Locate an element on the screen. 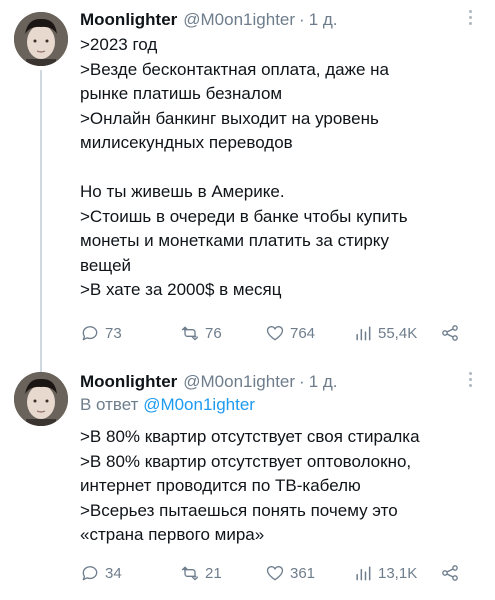  text-line: Но ты живешь в Америке. is located at coordinates (182, 191).